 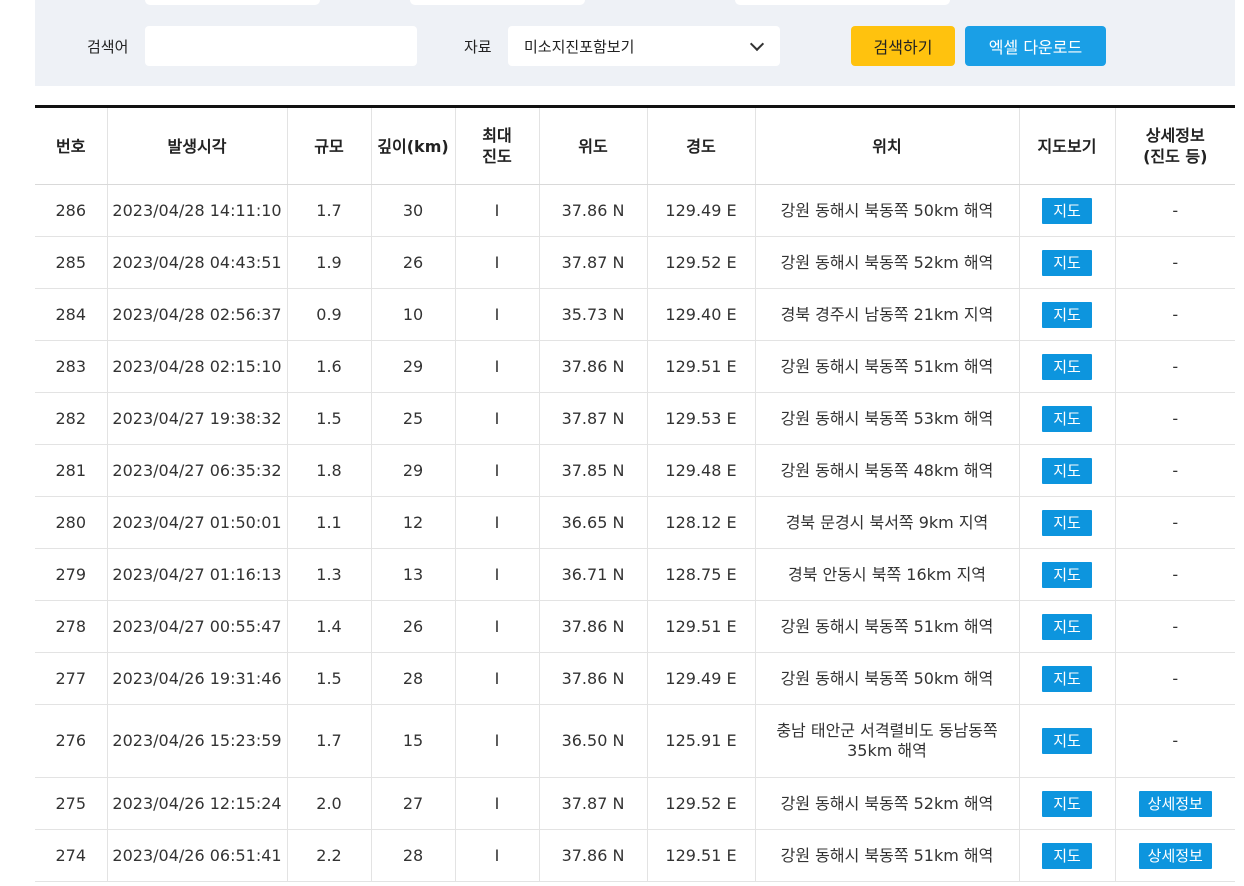 What do you see at coordinates (412, 470) in the screenshot?
I see `cell-depth: 29` at bounding box center [412, 470].